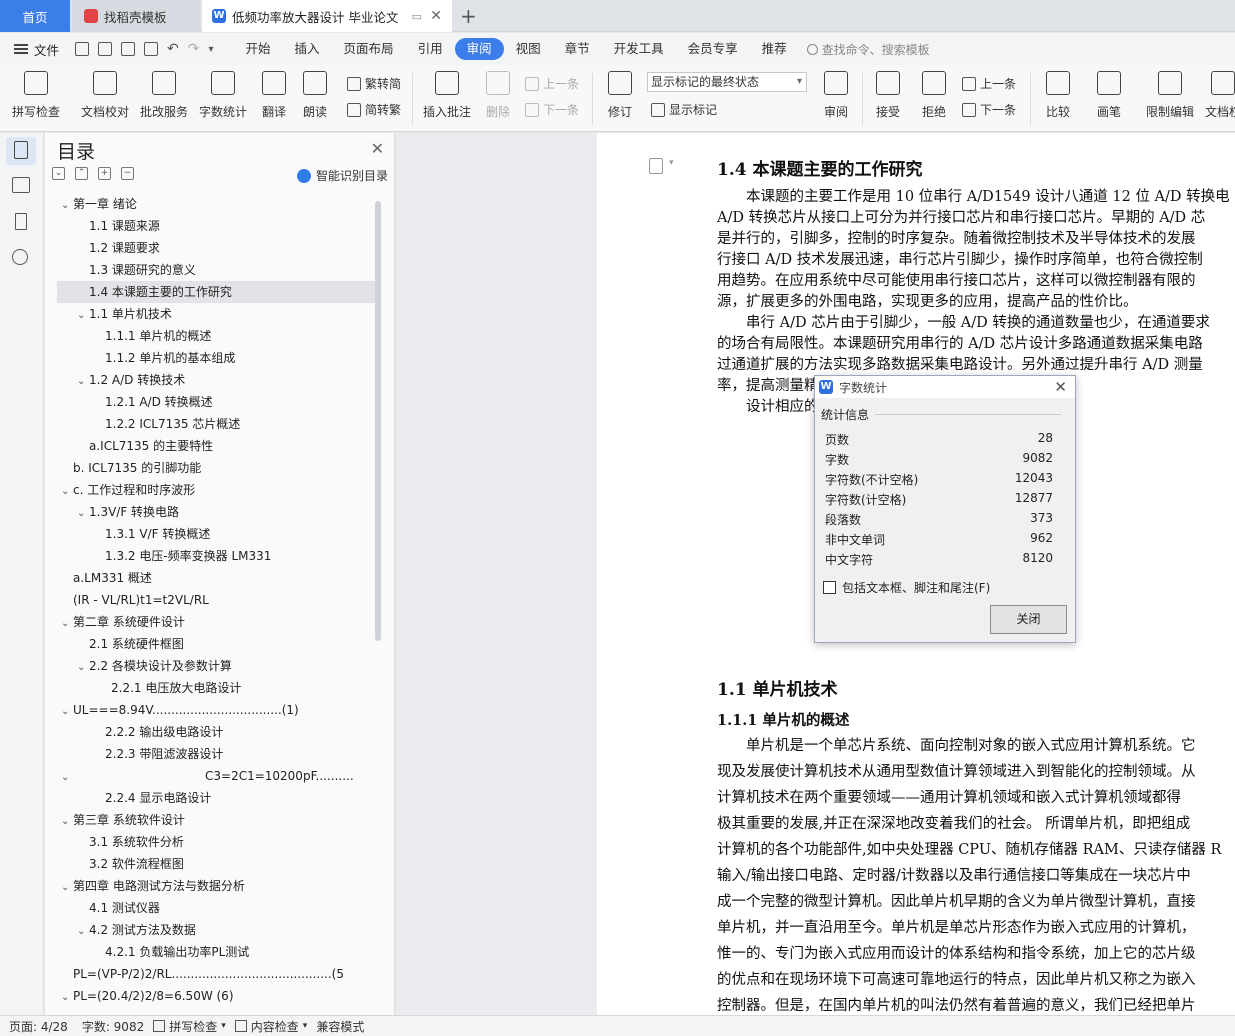 This screenshot has width=1235, height=1036. What do you see at coordinates (374, 109) in the screenshot?
I see `simp-to-trad-button: 简转繁` at bounding box center [374, 109].